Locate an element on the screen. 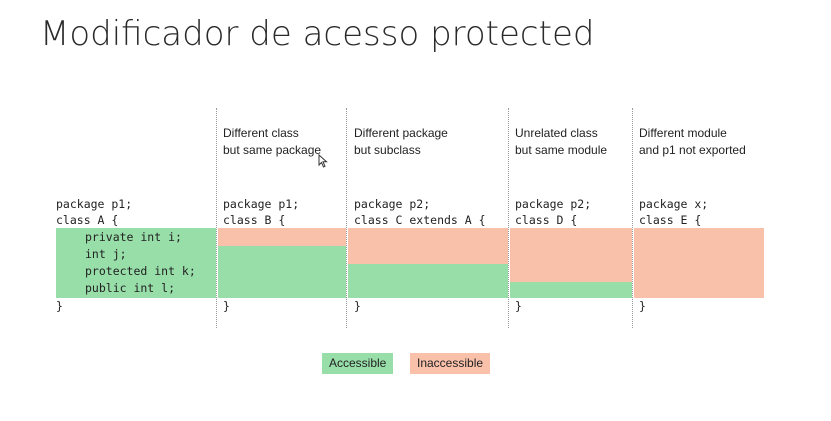 The height and width of the screenshot is (421, 831). header-line: Different module is located at coordinates (683, 133).